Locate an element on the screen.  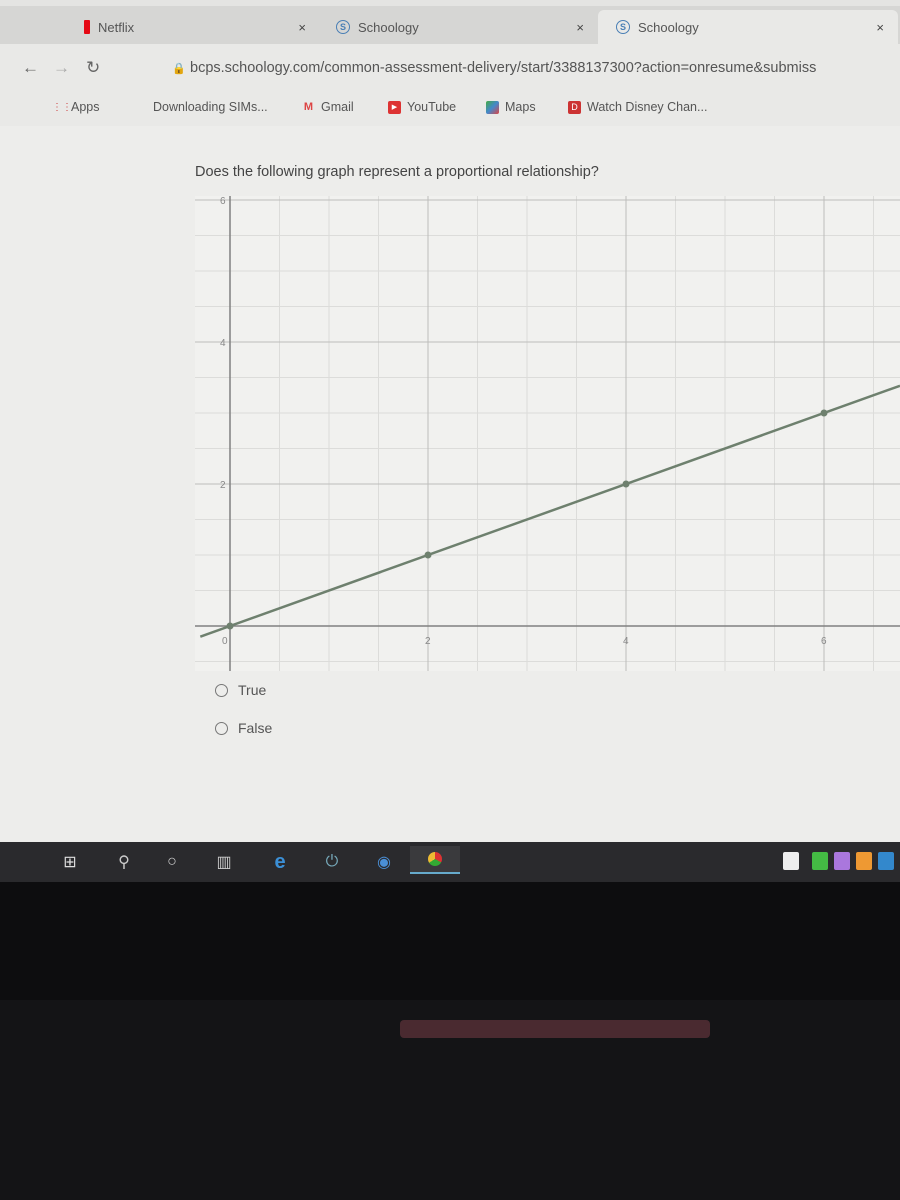
bookmark-label: Apps is located at coordinates (85, 107).